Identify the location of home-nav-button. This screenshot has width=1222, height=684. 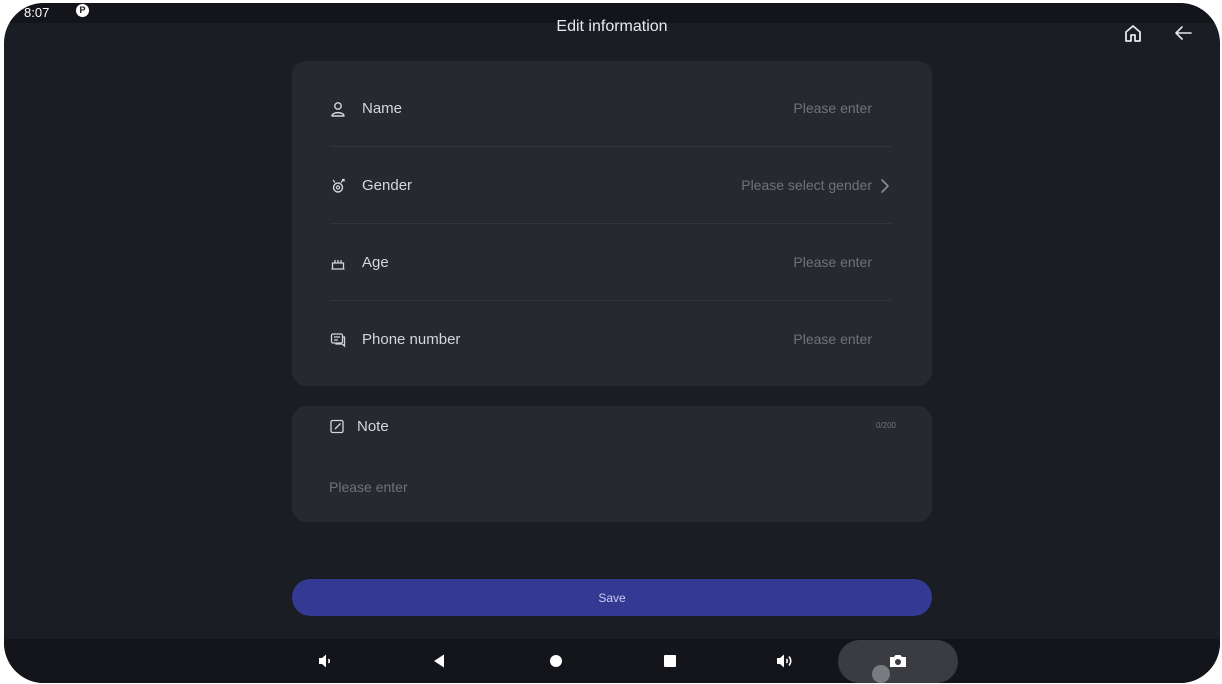
(556, 661).